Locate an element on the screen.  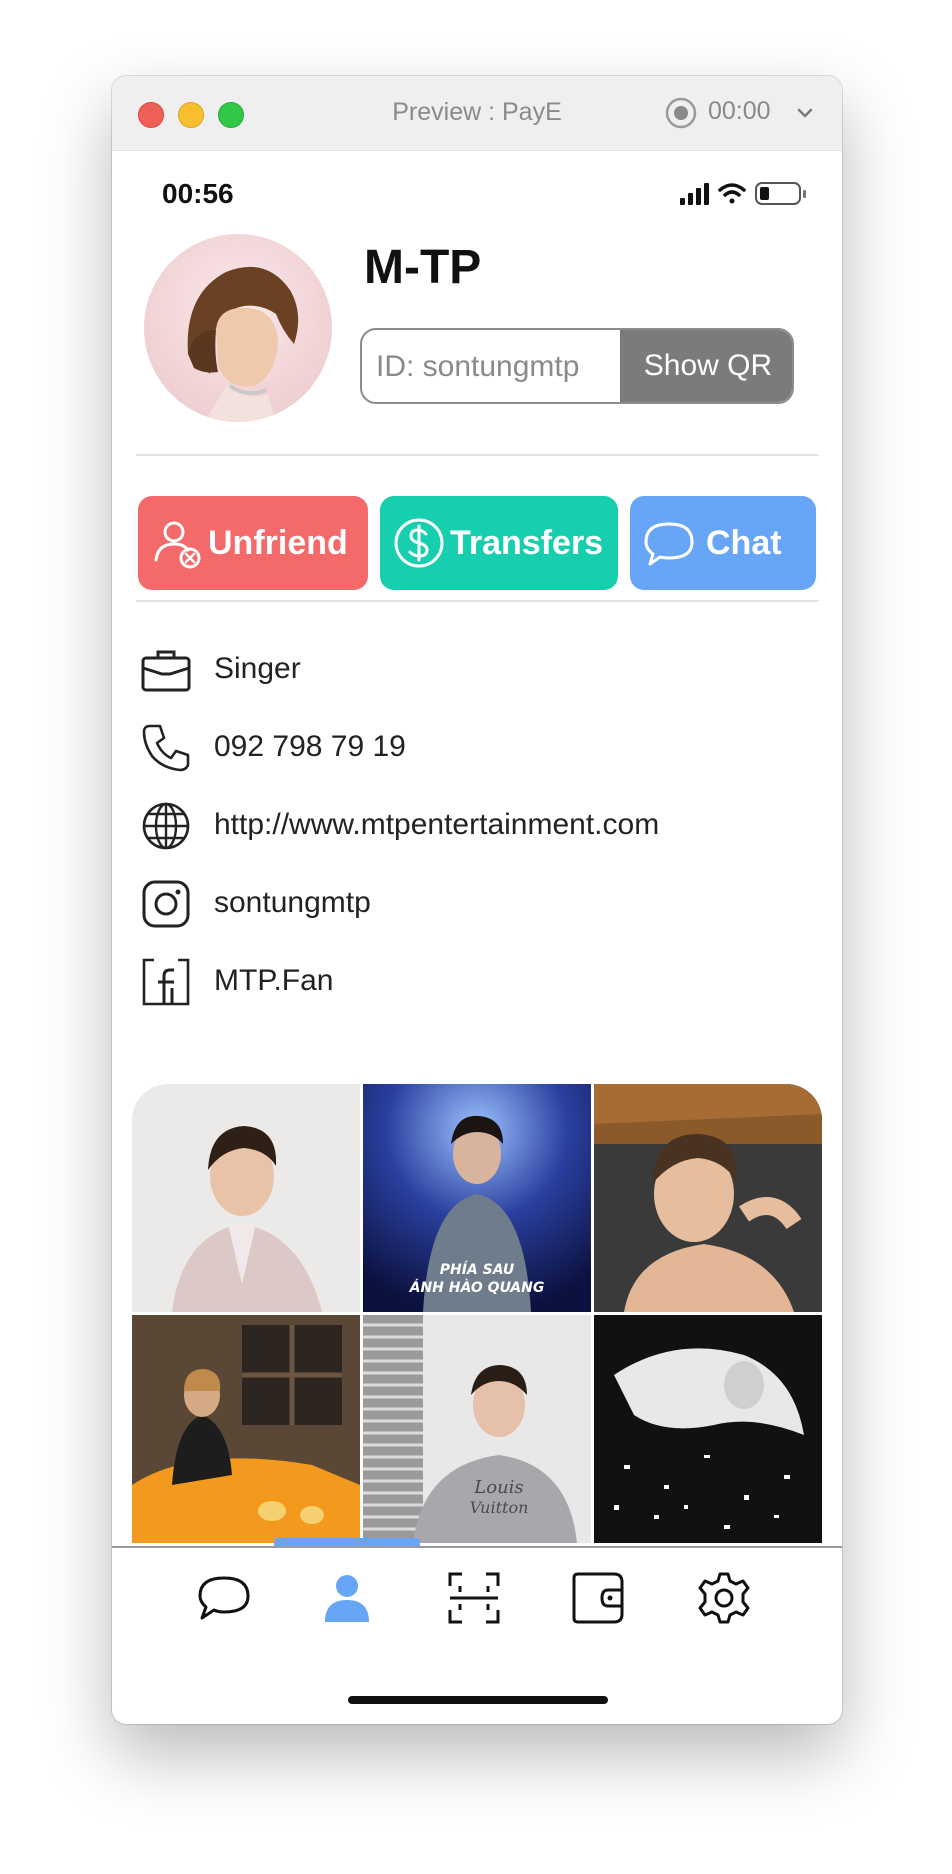
status-time: 00:56 is located at coordinates (198, 193).